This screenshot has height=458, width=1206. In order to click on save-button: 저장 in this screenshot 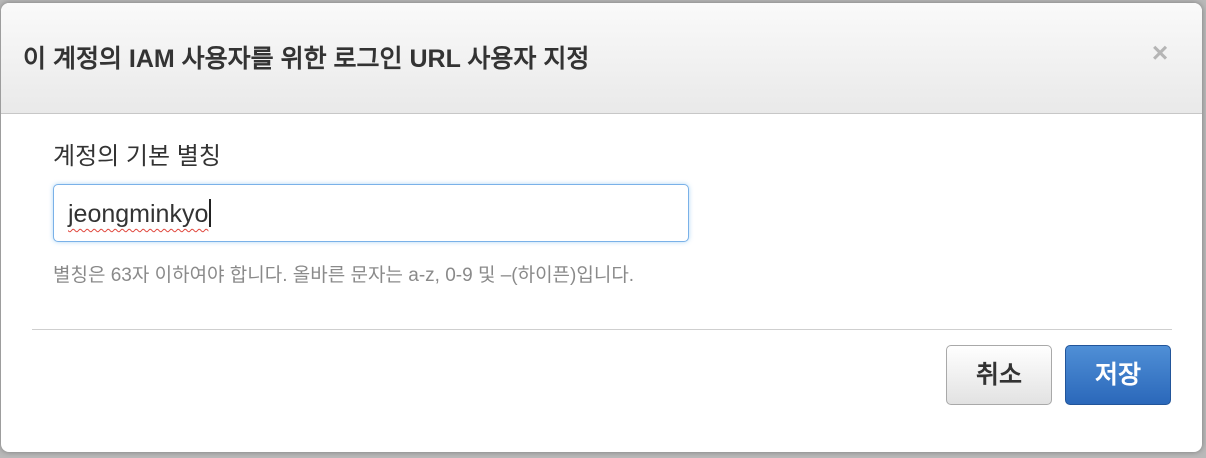, I will do `click(1118, 375)`.